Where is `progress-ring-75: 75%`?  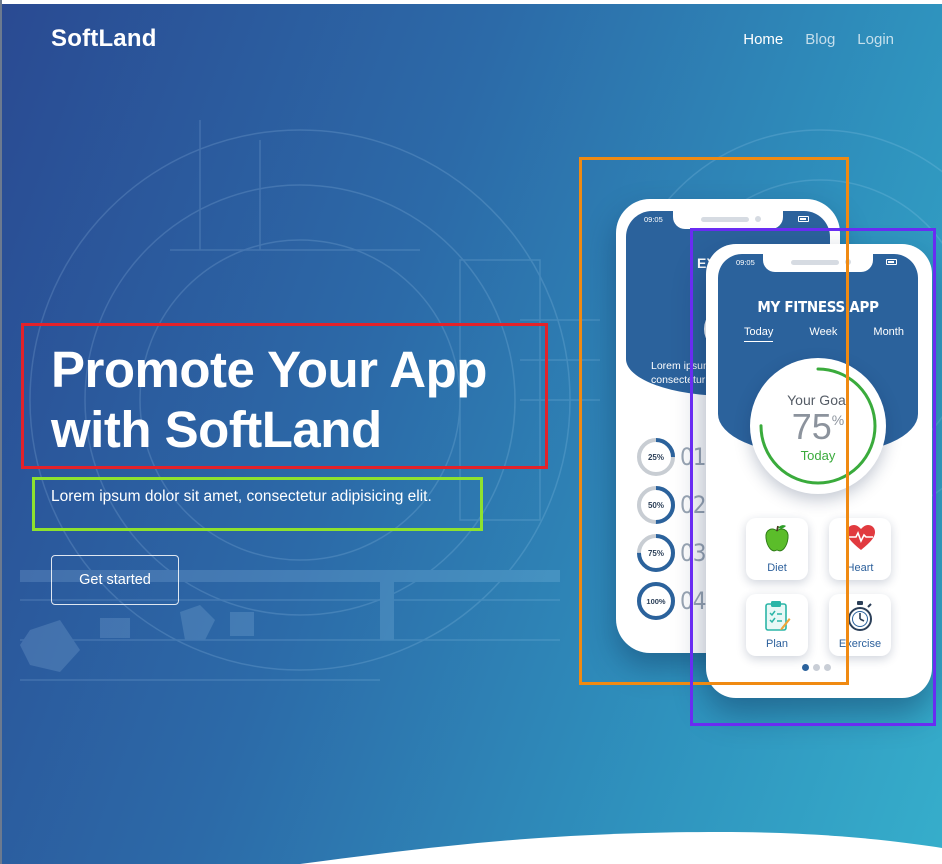 progress-ring-75: 75% is located at coordinates (656, 553).